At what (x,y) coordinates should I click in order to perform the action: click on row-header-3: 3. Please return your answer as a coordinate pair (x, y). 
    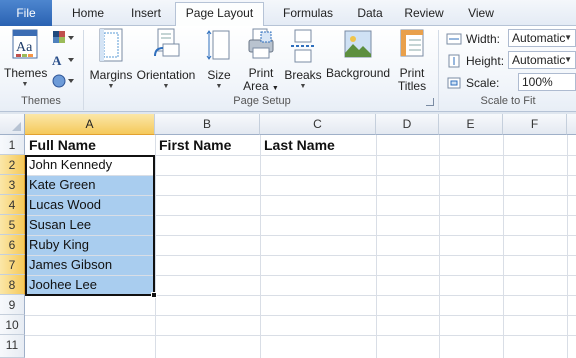
    Looking at the image, I should click on (12, 185).